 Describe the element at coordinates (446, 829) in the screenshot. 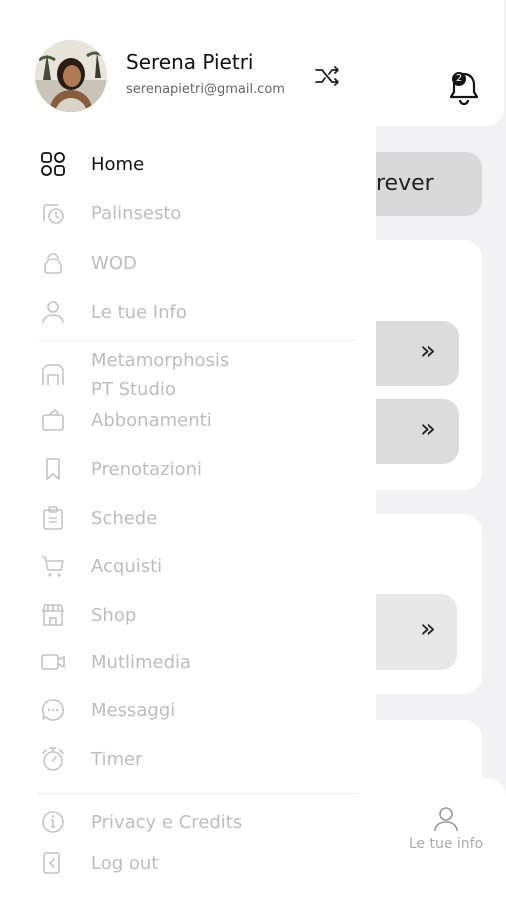

I see `bottom-nav-item-info: Le tue info` at that location.